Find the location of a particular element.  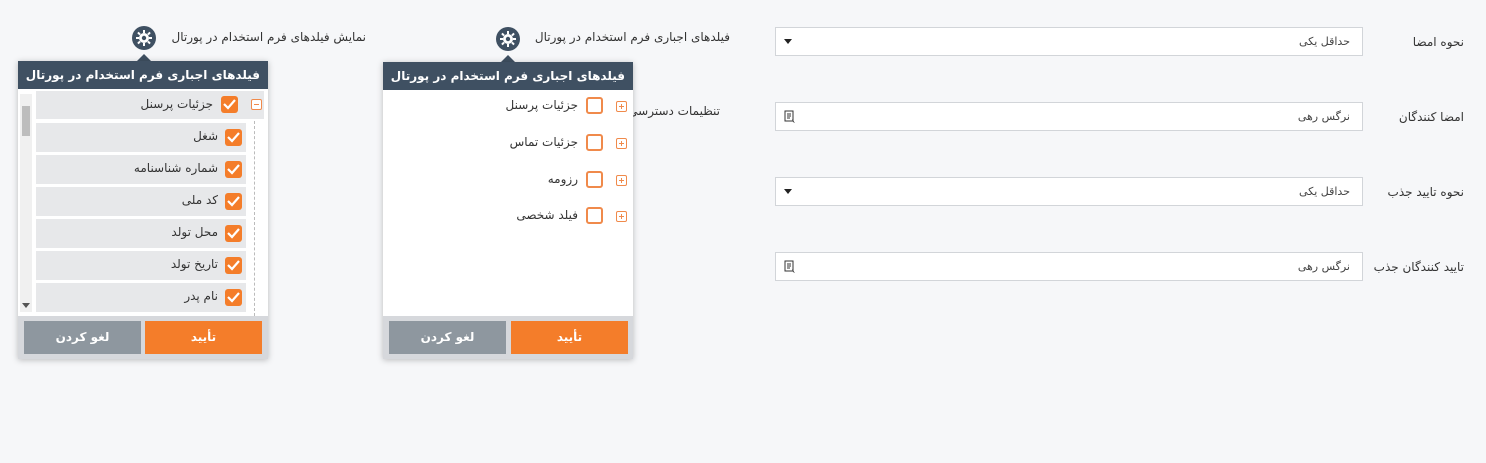

list-item-label: نام پدر is located at coordinates (201, 296).